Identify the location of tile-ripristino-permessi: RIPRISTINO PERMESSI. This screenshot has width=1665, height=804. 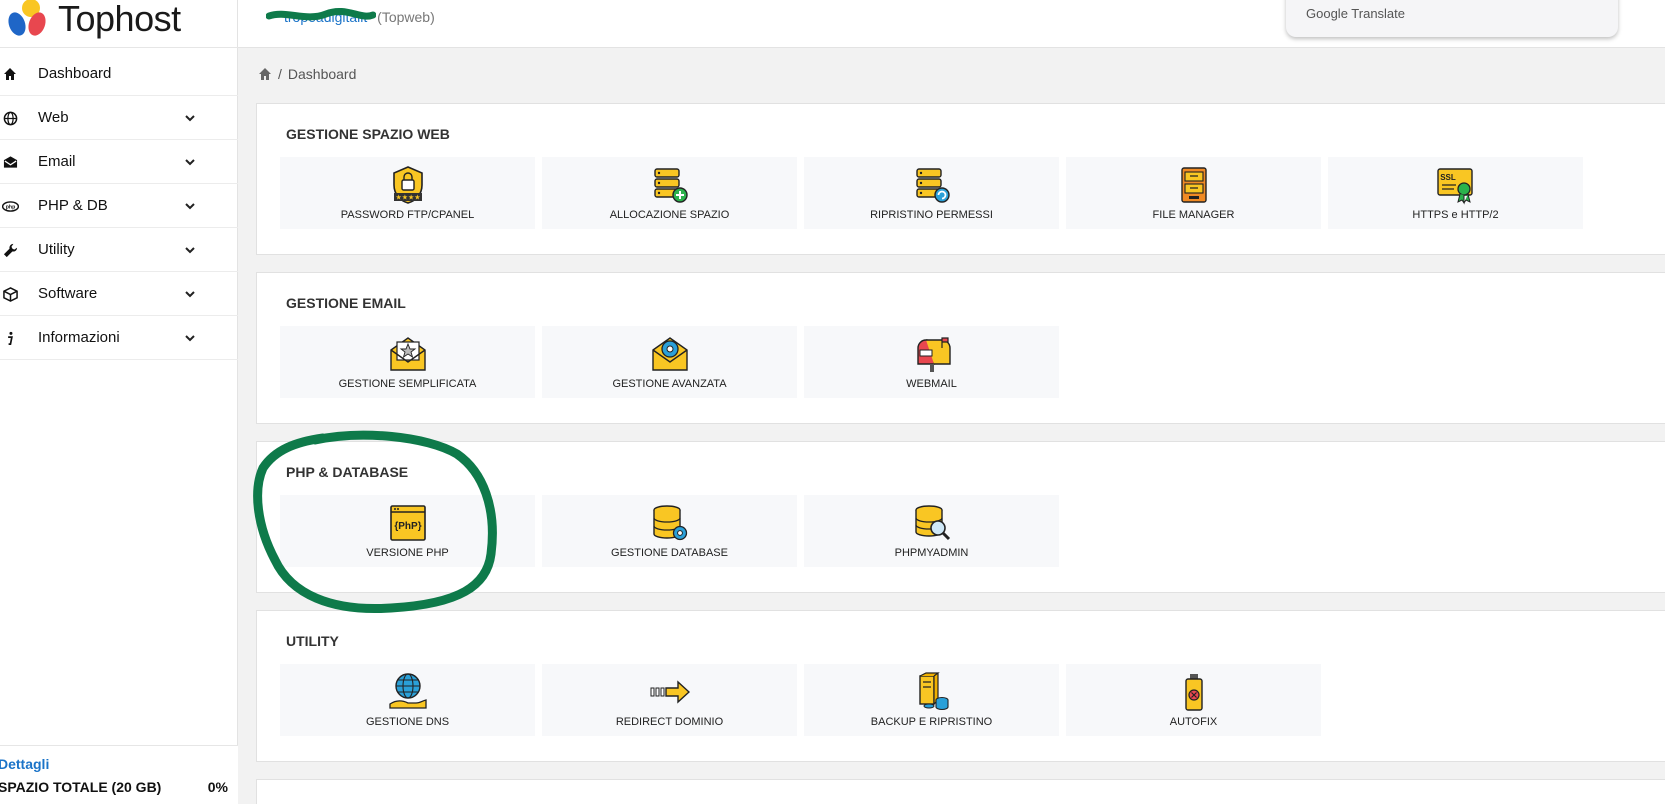
(931, 193).